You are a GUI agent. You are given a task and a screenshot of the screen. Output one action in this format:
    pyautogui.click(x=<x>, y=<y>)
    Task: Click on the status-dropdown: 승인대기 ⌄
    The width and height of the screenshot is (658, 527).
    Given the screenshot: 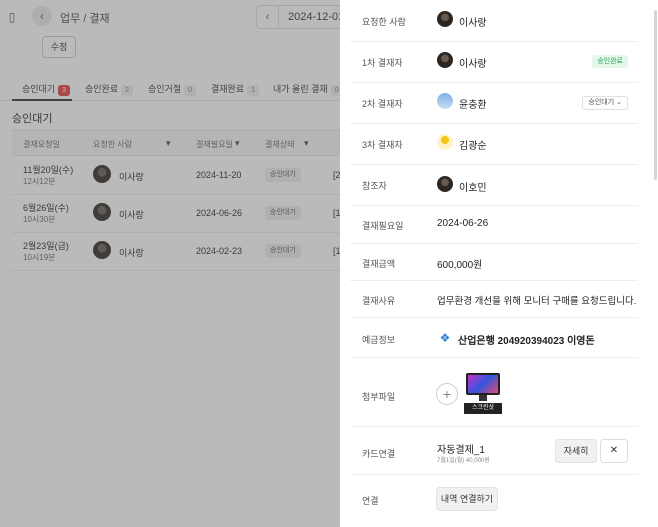 What is the action you would take?
    pyautogui.click(x=605, y=103)
    